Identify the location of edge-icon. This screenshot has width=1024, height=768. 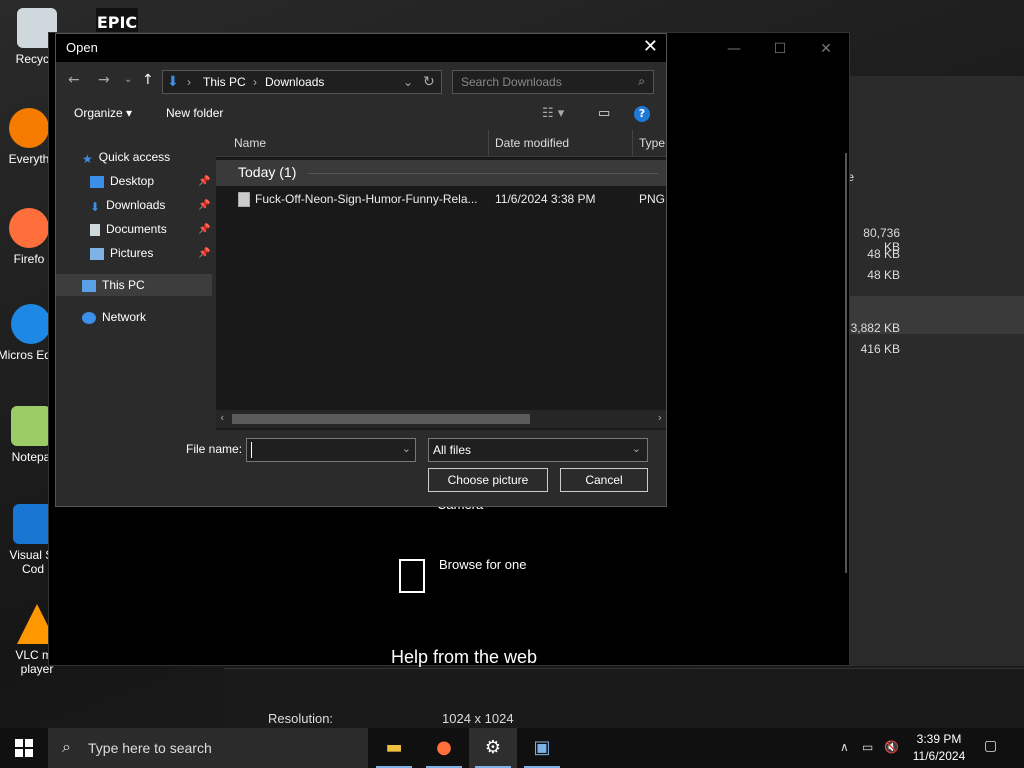
(31, 324).